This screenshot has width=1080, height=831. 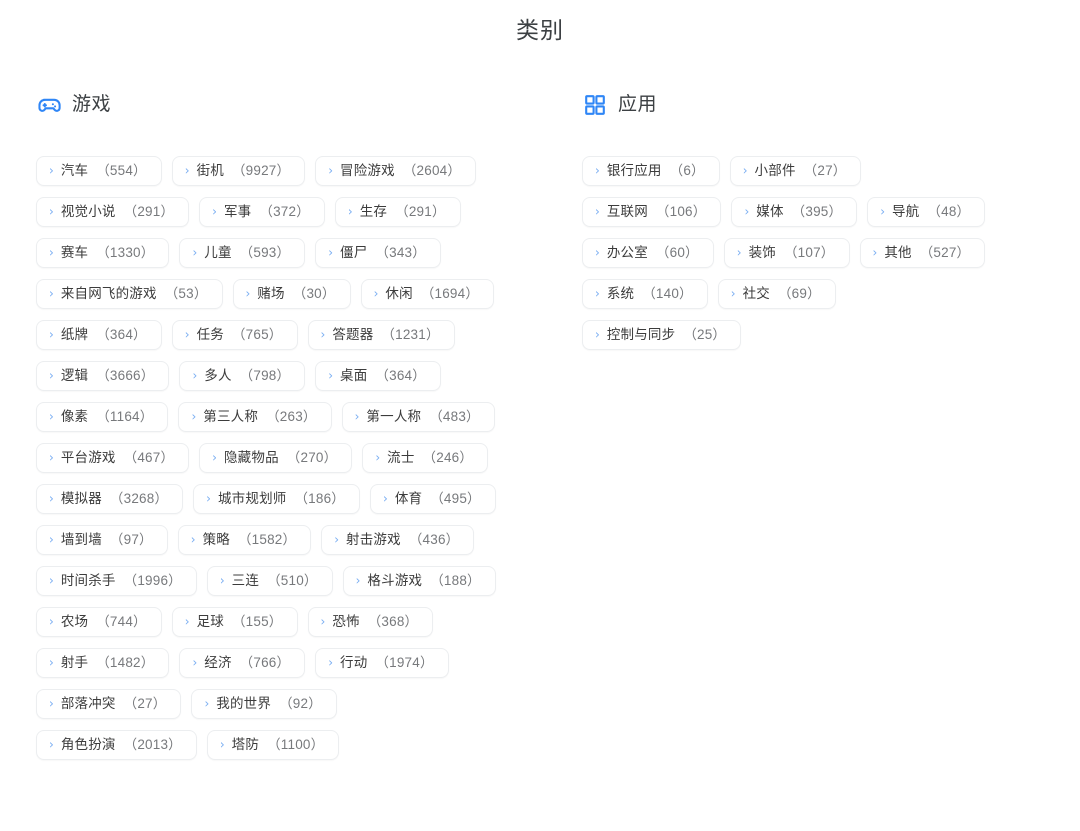 I want to click on tag-pill: › 答题器 （1231）, so click(x=381, y=335).